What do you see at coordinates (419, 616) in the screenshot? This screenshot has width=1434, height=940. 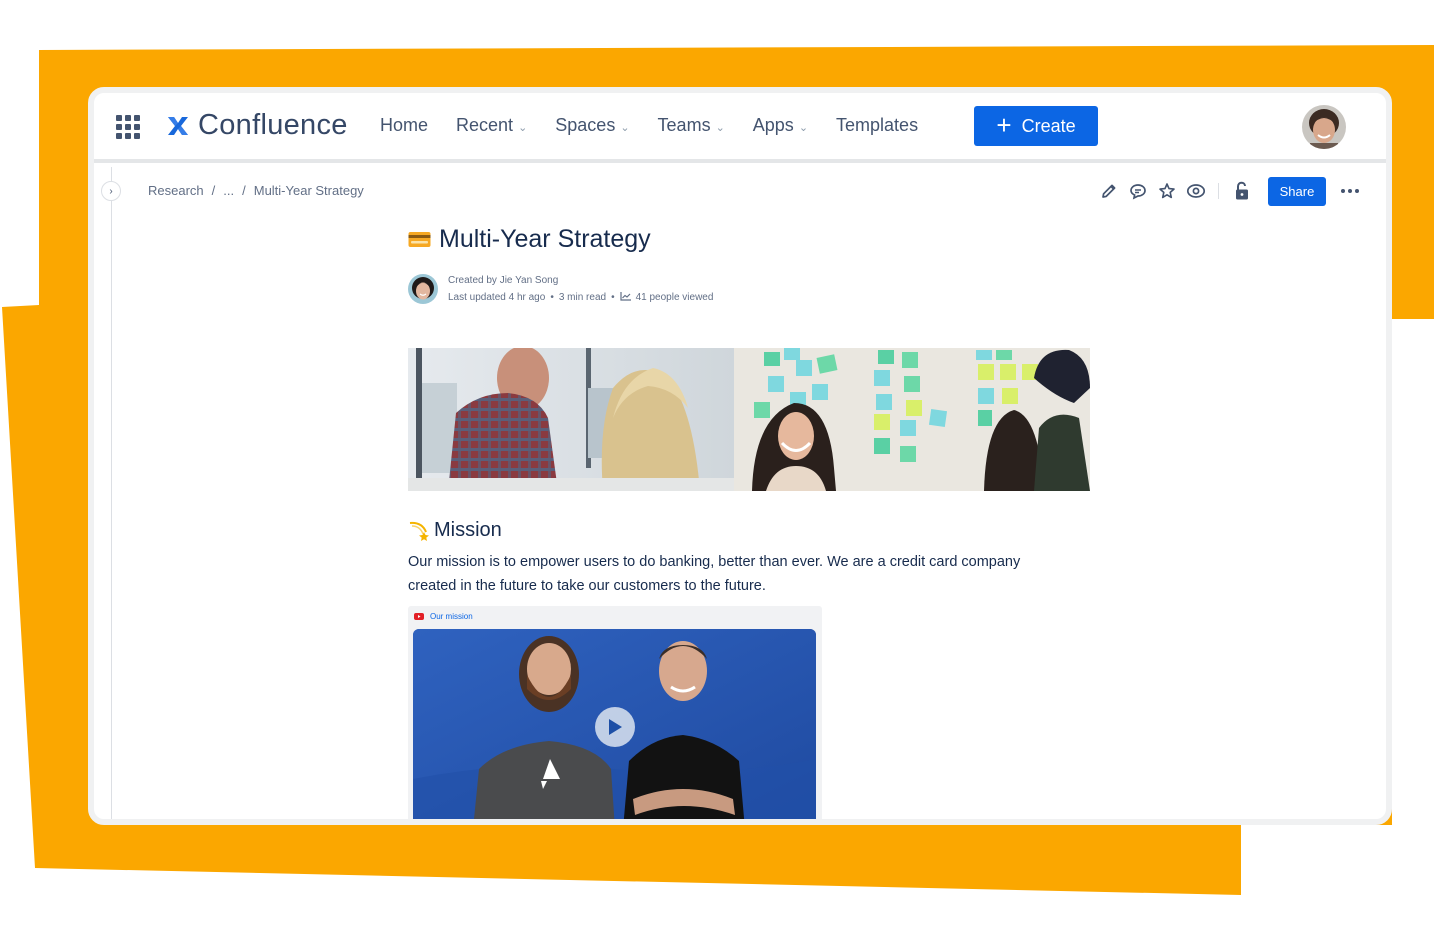 I see `youtube-icon` at bounding box center [419, 616].